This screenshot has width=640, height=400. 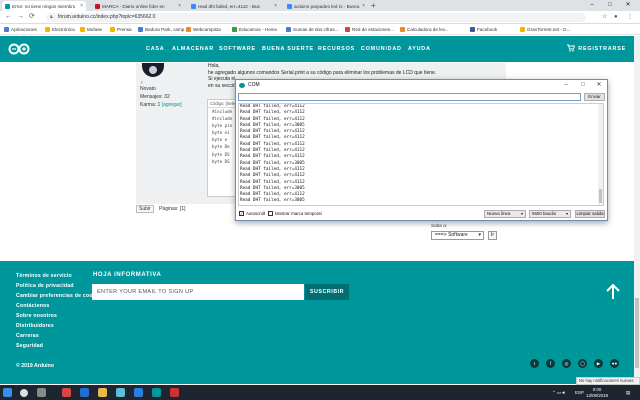 I want to click on newsletter-email-input: ENTER YOUR EMAIL TO SIGN UP, so click(x=198, y=292).